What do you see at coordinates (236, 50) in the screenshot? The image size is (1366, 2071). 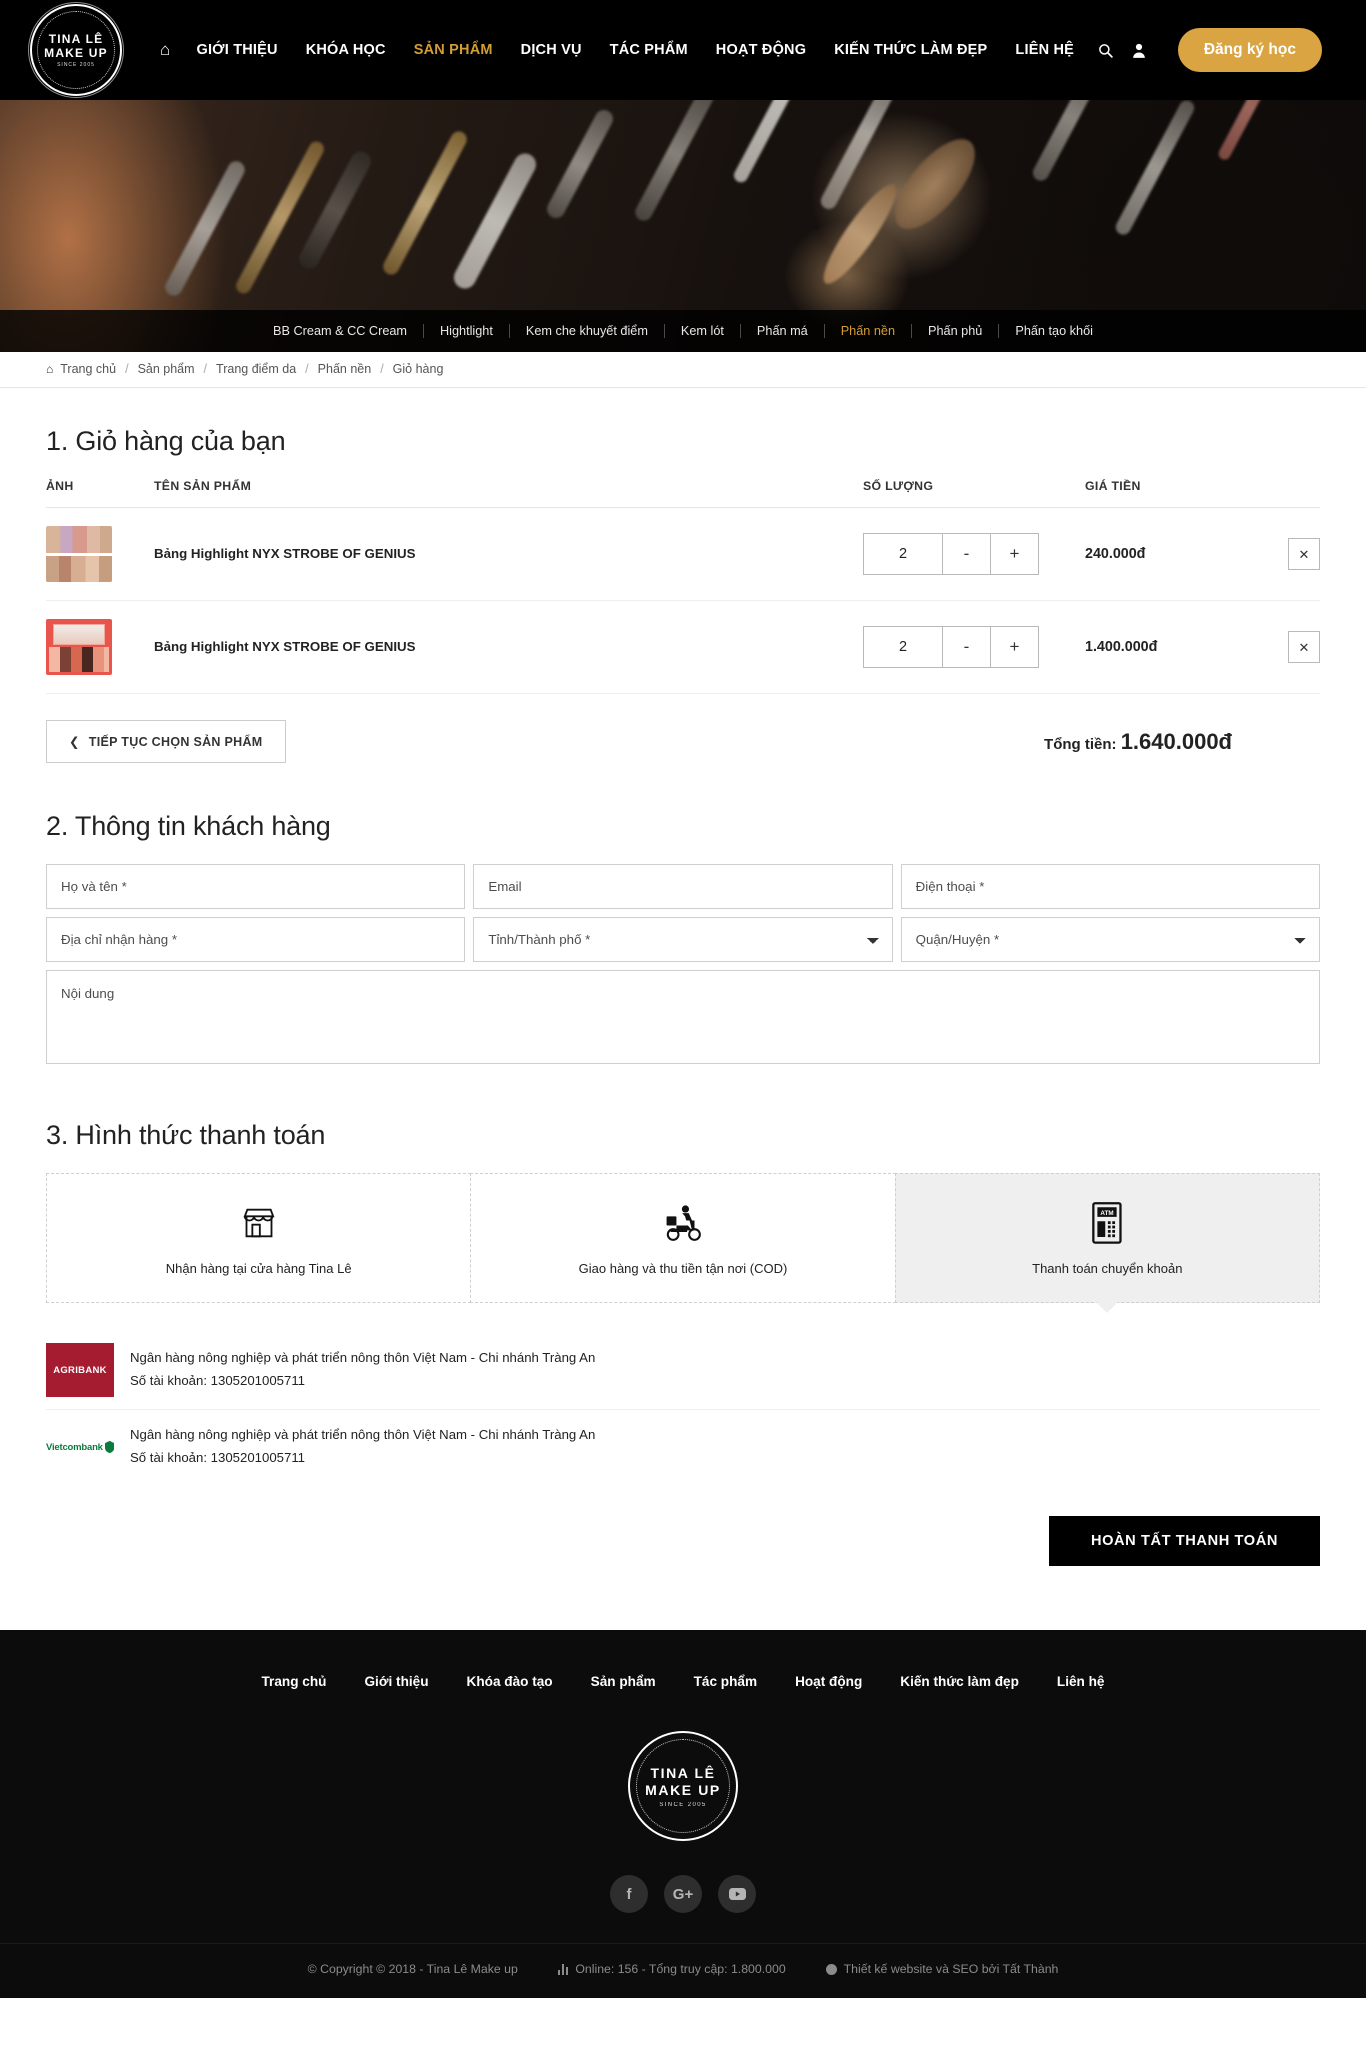 I see `nav-item-gioi-thieu: GIỚI THIỆU` at bounding box center [236, 50].